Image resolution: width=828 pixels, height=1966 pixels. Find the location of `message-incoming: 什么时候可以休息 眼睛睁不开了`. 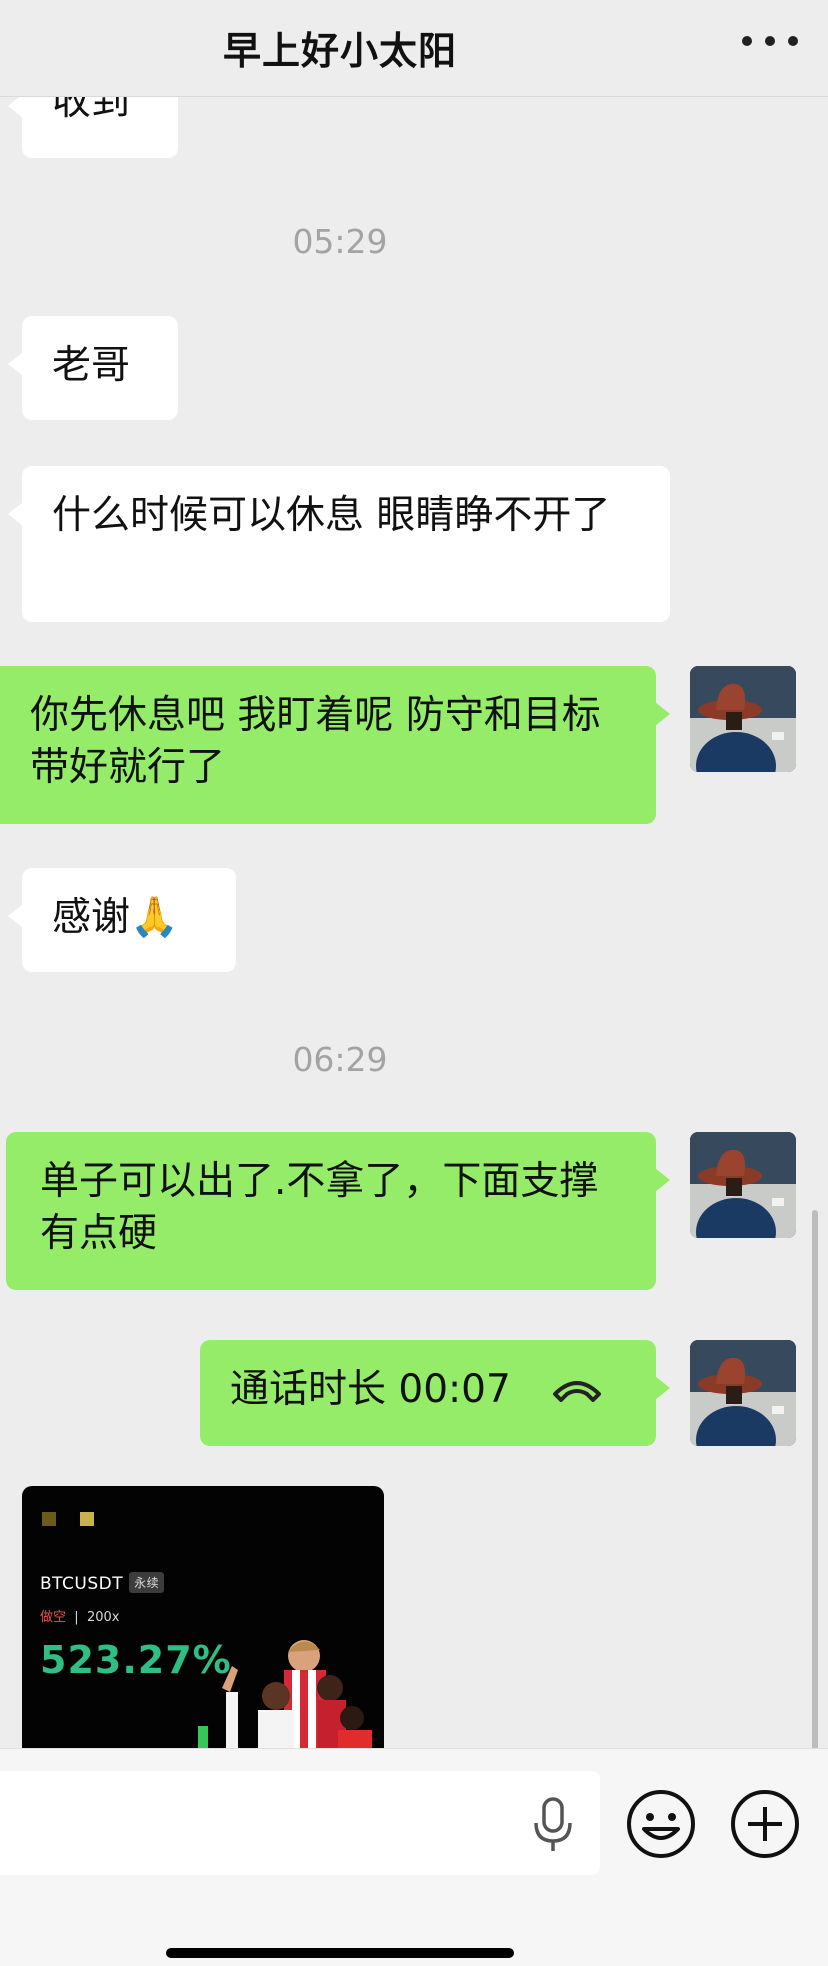

message-incoming: 什么时候可以休息 眼睛睁不开了 is located at coordinates (339, 544).